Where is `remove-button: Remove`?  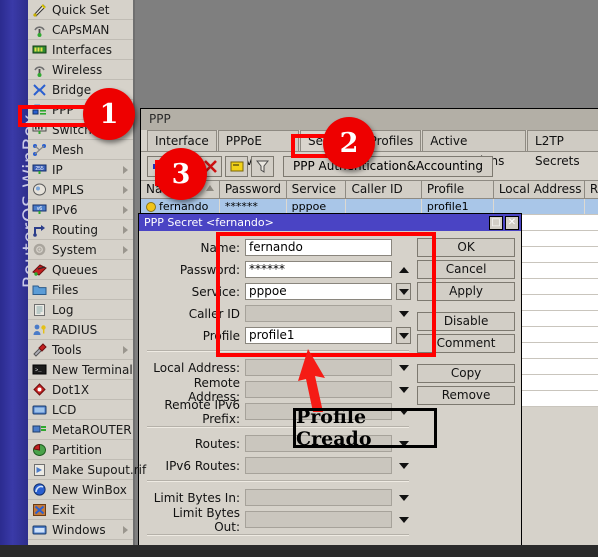 remove-button: Remove is located at coordinates (466, 395).